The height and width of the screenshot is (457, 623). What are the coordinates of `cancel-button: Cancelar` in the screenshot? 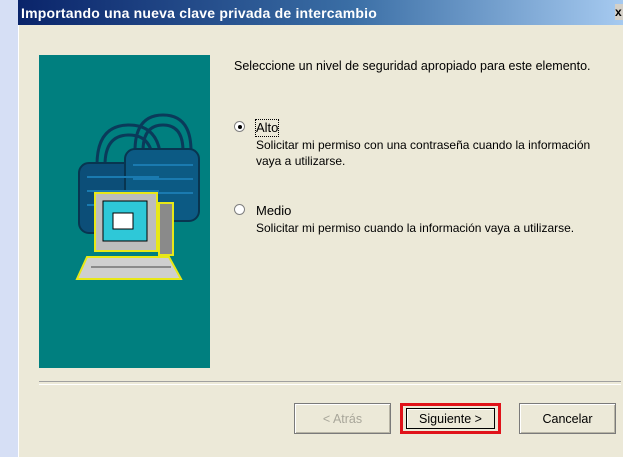 It's located at (567, 418).